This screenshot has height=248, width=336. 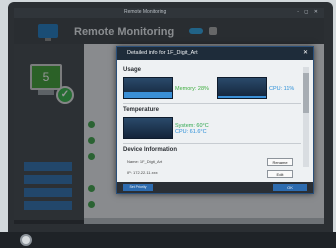 What do you see at coordinates (215, 187) in the screenshot?
I see `dialog-footer: Set Priority OK` at bounding box center [215, 187].